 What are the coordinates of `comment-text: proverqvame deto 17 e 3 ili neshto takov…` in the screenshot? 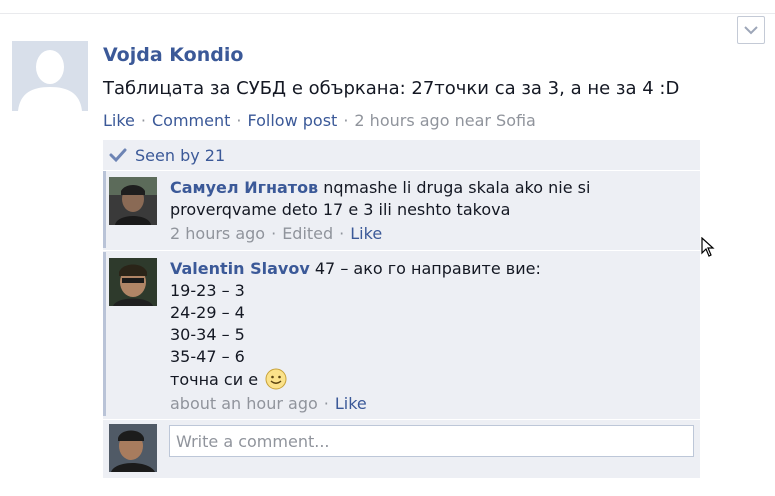 It's located at (340, 209).